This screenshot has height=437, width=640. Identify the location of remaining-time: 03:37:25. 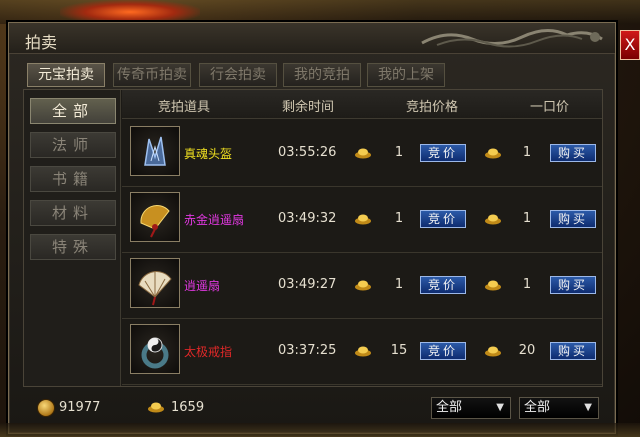
(307, 350).